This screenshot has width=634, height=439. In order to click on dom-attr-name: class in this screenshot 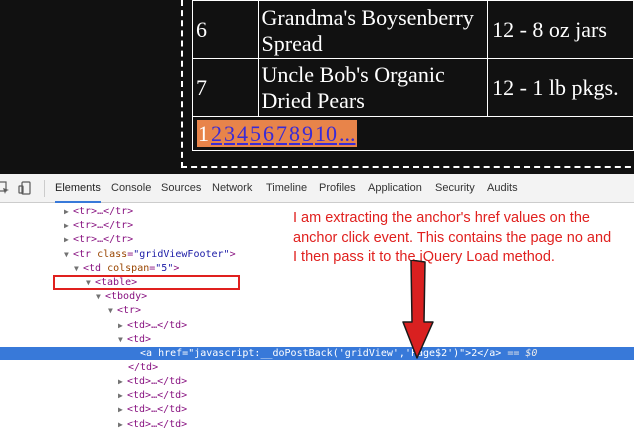, I will do `click(112, 254)`.